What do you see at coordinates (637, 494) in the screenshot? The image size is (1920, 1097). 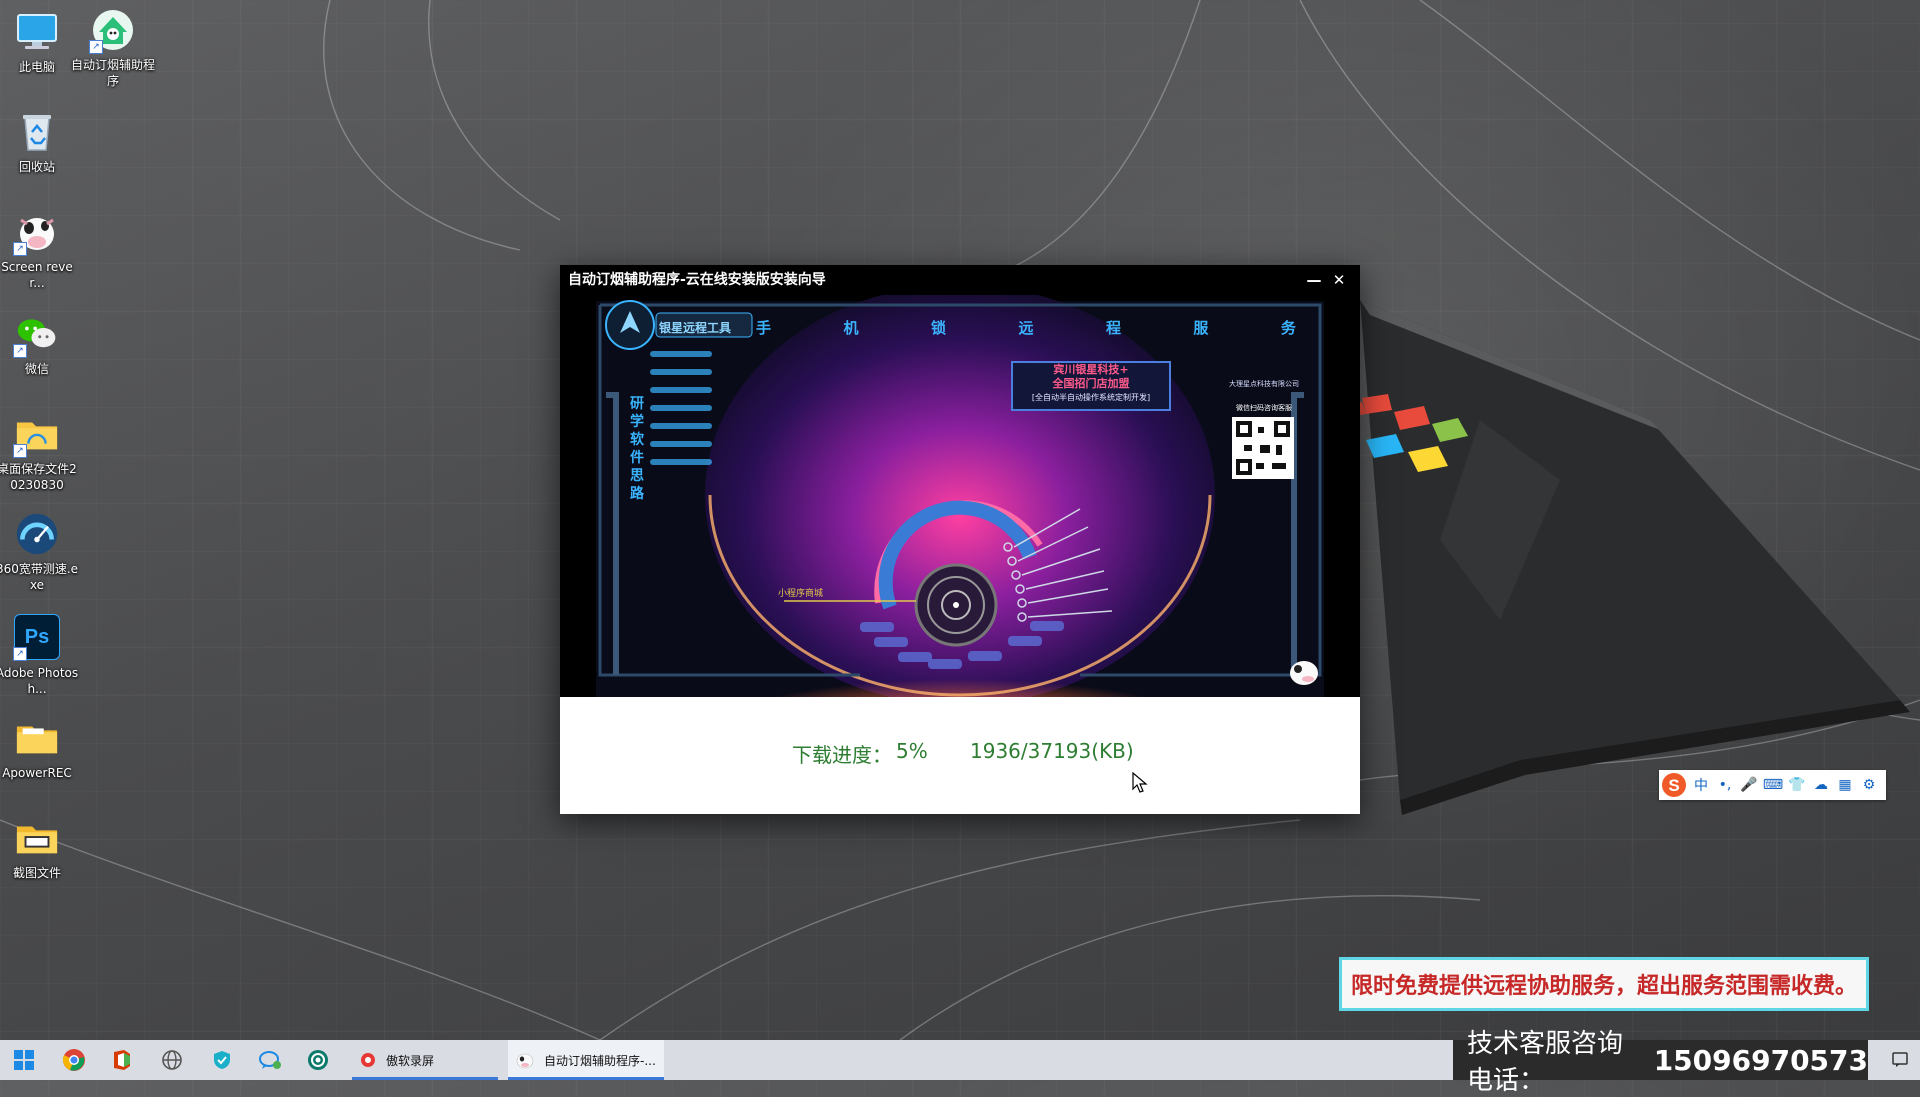 I see `vertical-char: 路` at bounding box center [637, 494].